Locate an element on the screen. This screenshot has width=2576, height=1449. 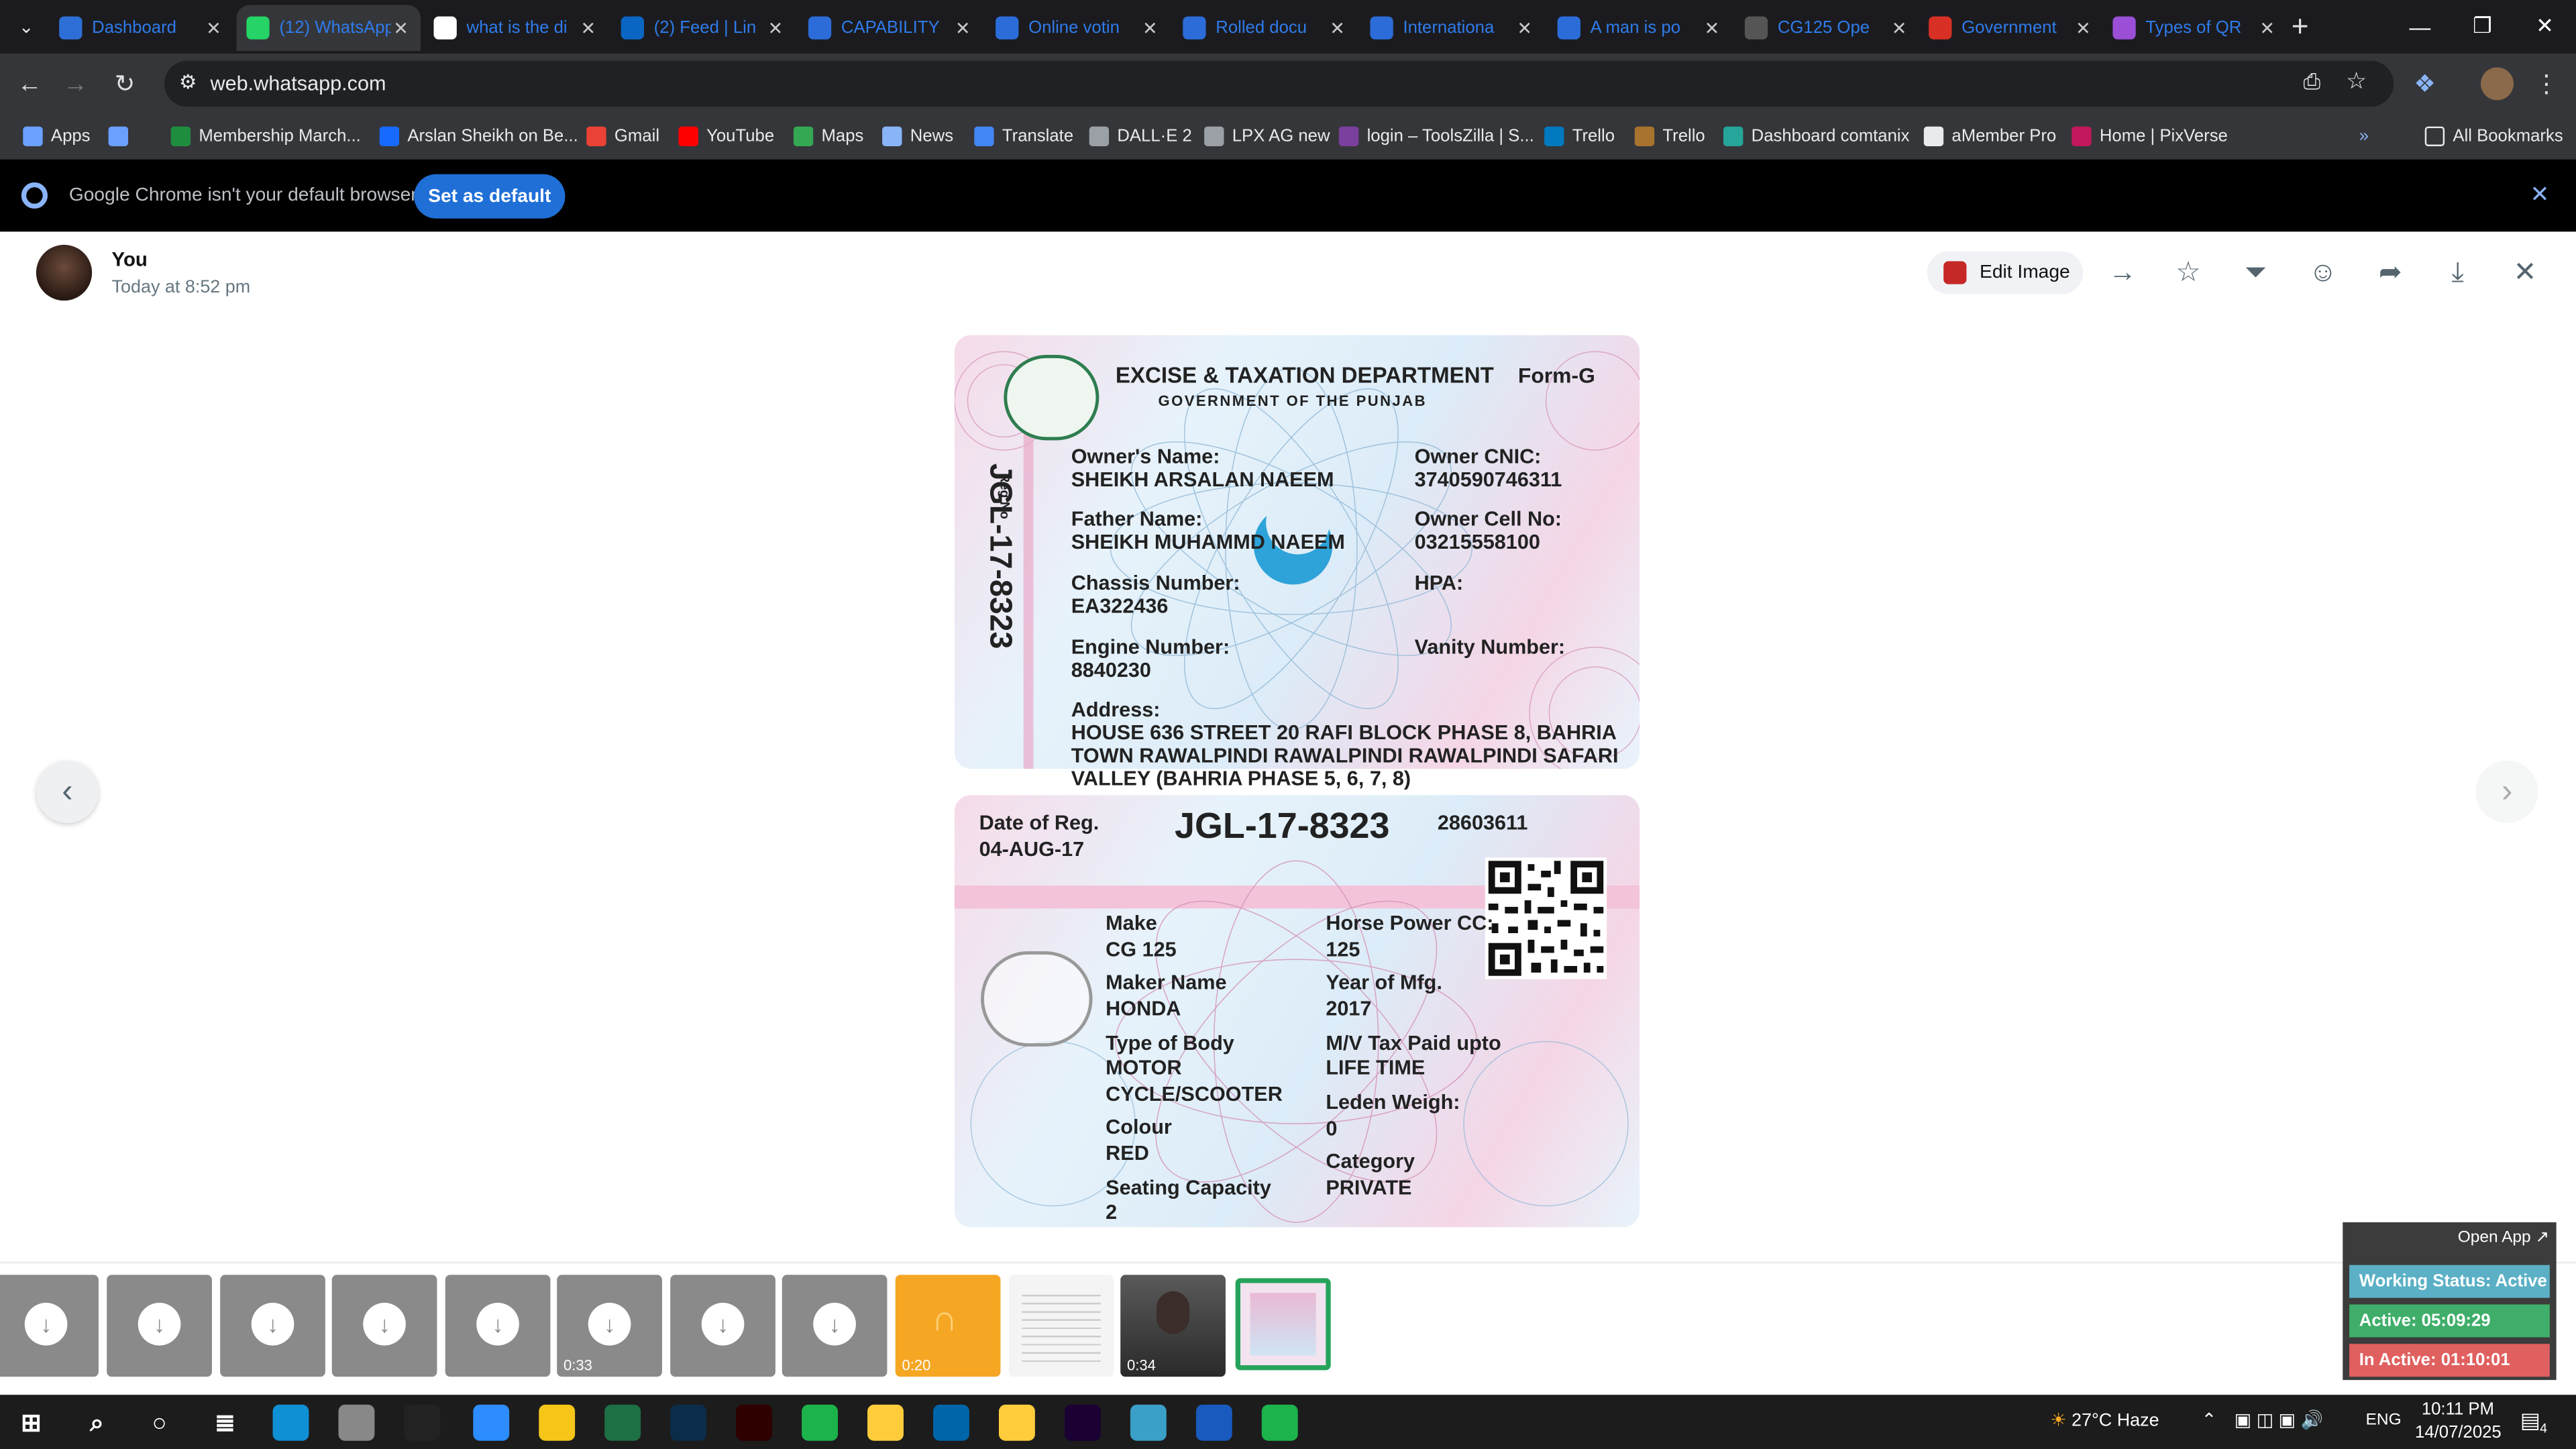
bookmark-item: Gmail is located at coordinates (622, 136).